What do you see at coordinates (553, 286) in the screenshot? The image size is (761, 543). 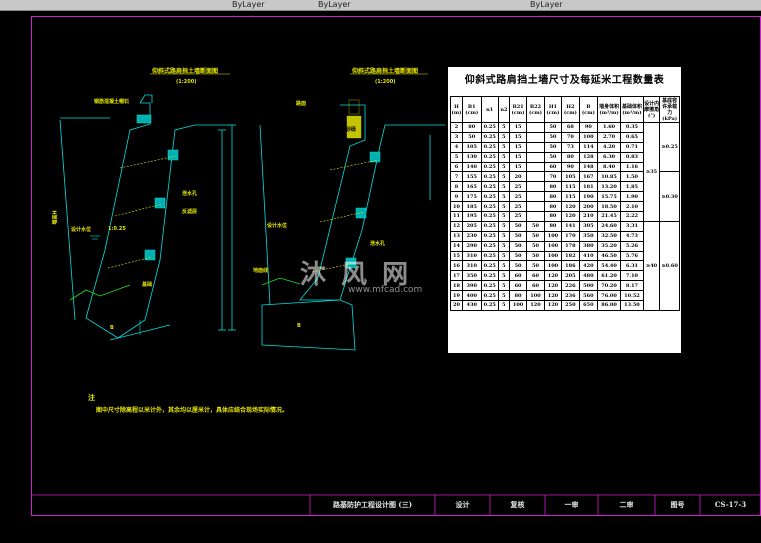 I see `table-cell: 120` at bounding box center [553, 286].